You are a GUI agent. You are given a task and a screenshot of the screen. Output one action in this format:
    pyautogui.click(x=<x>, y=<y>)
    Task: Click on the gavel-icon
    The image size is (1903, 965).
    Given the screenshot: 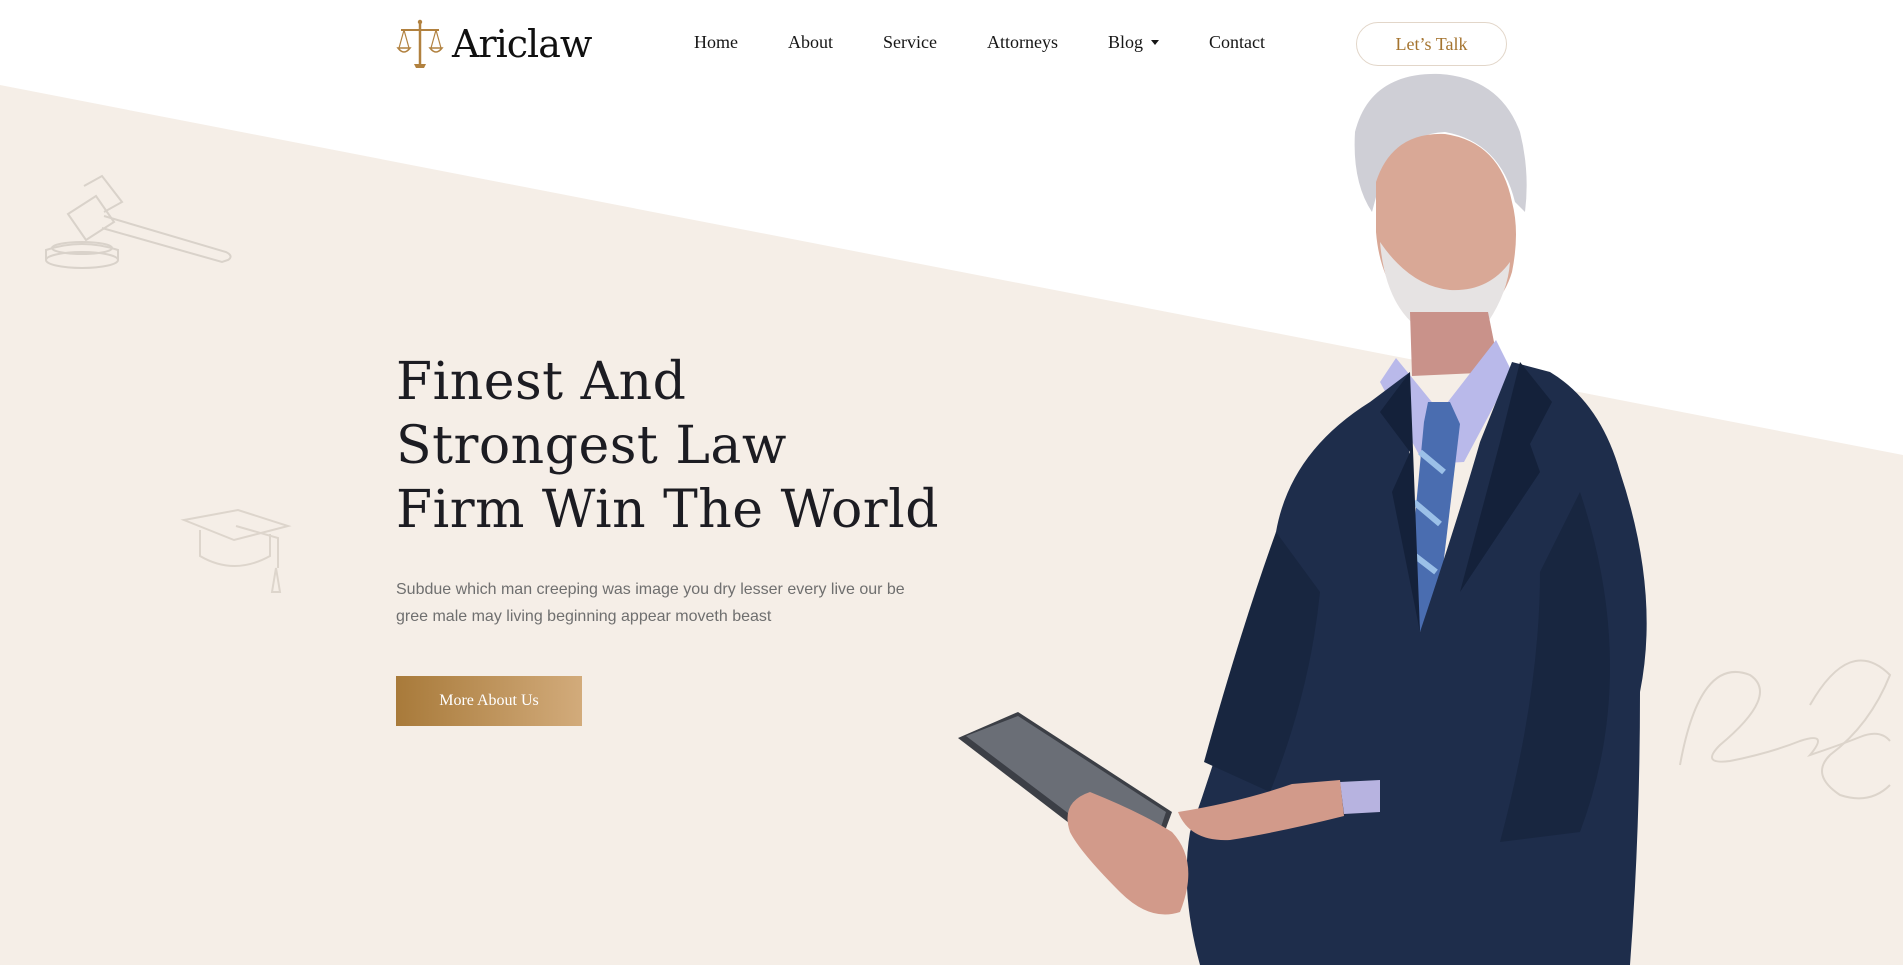 What is the action you would take?
    pyautogui.click(x=138, y=221)
    